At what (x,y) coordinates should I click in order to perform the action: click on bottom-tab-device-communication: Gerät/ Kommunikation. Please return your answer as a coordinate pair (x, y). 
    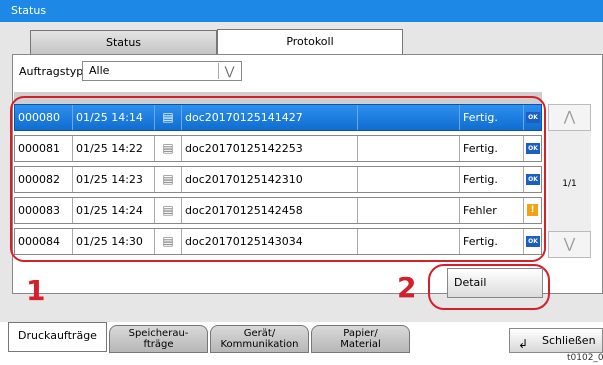
    Looking at the image, I should click on (259, 339).